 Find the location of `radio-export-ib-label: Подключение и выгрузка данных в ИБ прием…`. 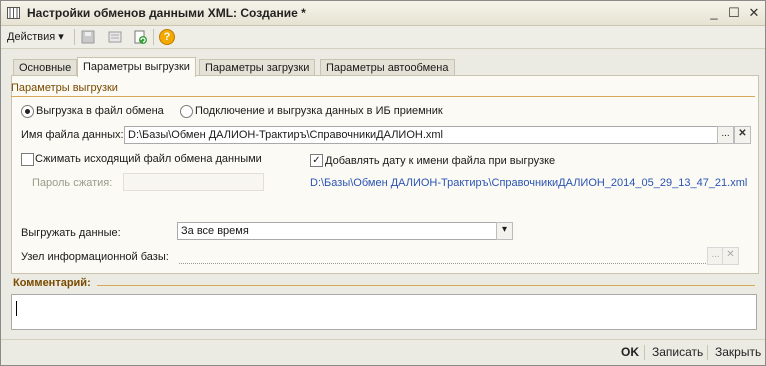

radio-export-ib-label: Подключение и выгрузка данных в ИБ прием… is located at coordinates (319, 111).